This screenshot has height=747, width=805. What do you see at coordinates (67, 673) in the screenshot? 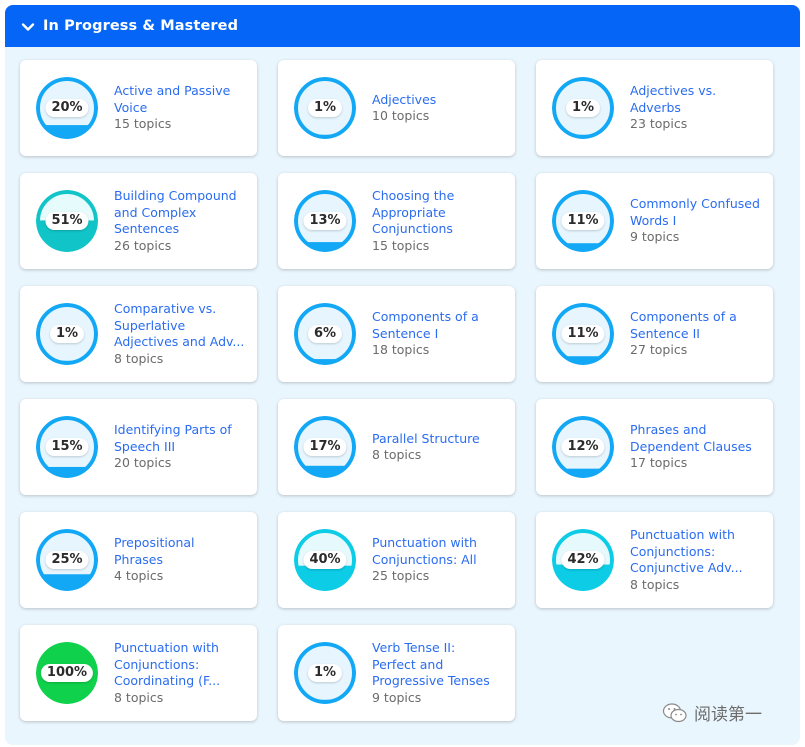
I see `percent-label: 100%` at bounding box center [67, 673].